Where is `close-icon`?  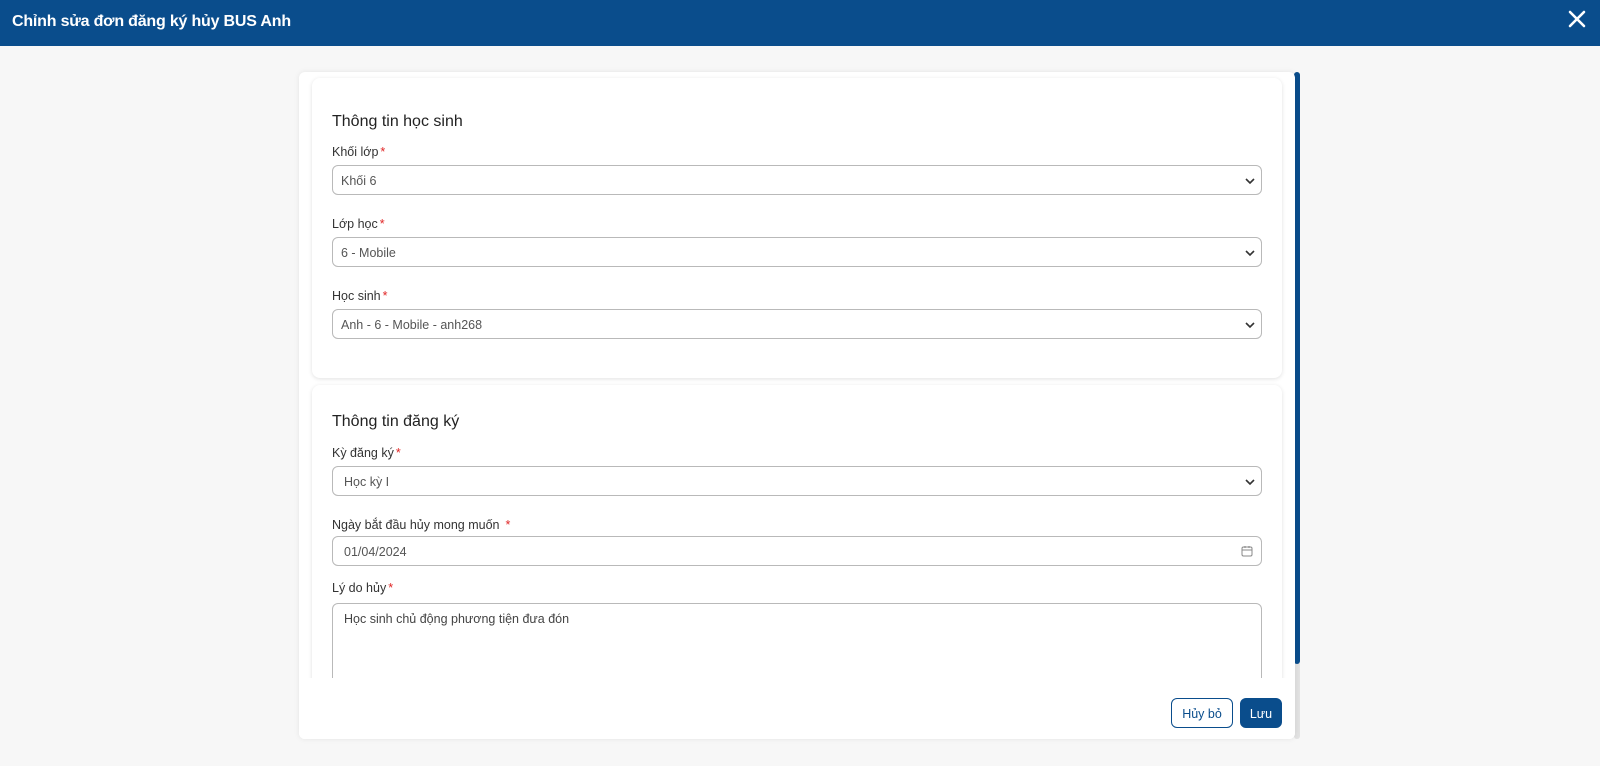
close-icon is located at coordinates (1577, 19).